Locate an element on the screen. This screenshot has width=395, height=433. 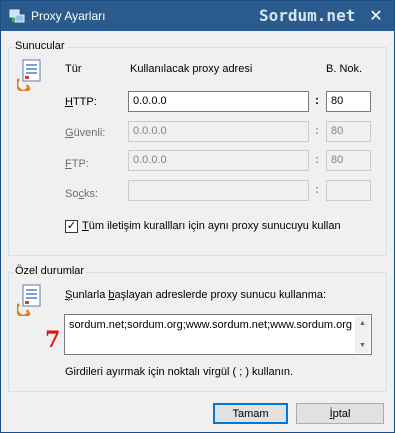
annotation-number: 7 is located at coordinates (53, 340).